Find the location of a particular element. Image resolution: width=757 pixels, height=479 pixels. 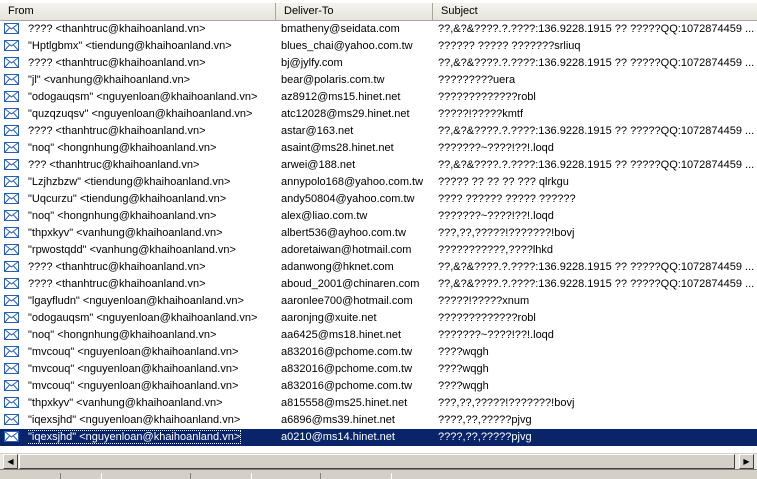

deliver-to-cell: alex@liao.com.tw is located at coordinates (324, 216).